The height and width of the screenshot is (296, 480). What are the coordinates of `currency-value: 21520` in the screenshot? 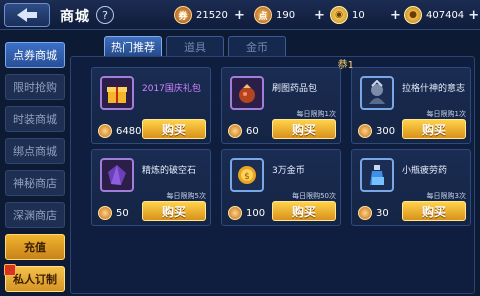 It's located at (212, 15).